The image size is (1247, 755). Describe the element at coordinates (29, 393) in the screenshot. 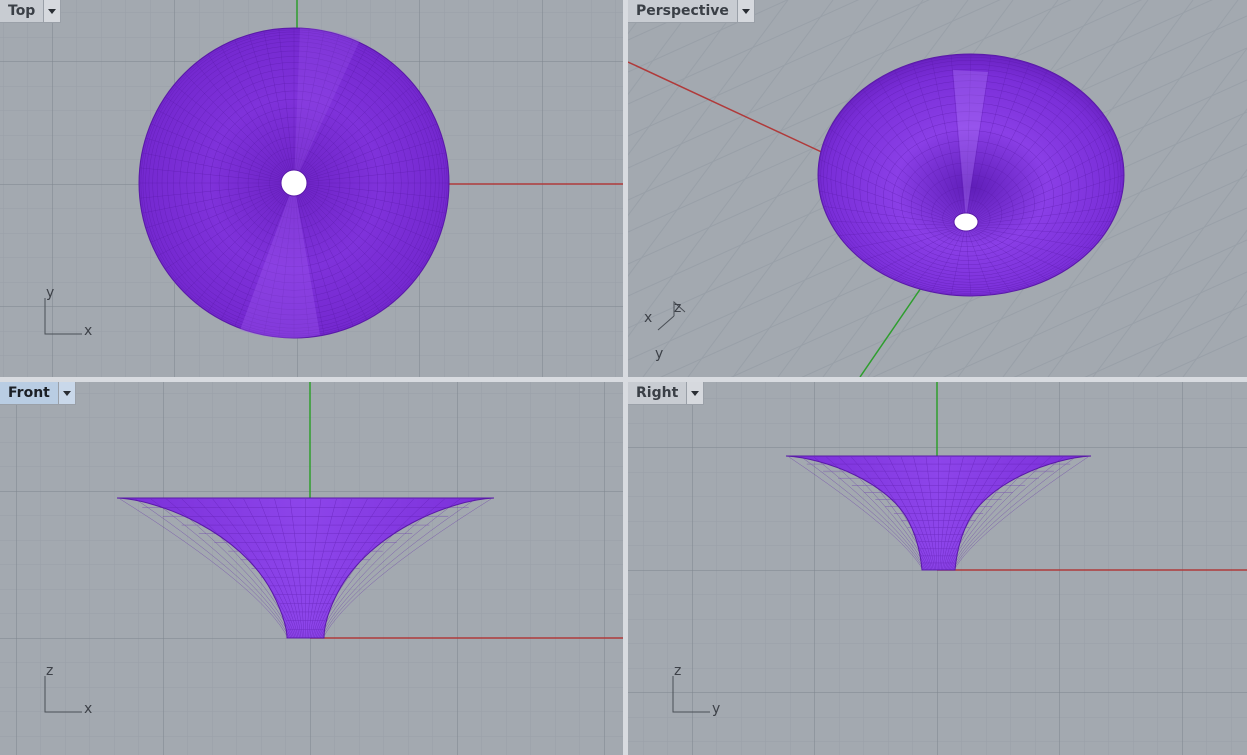

I see `viewport-title: Front` at that location.